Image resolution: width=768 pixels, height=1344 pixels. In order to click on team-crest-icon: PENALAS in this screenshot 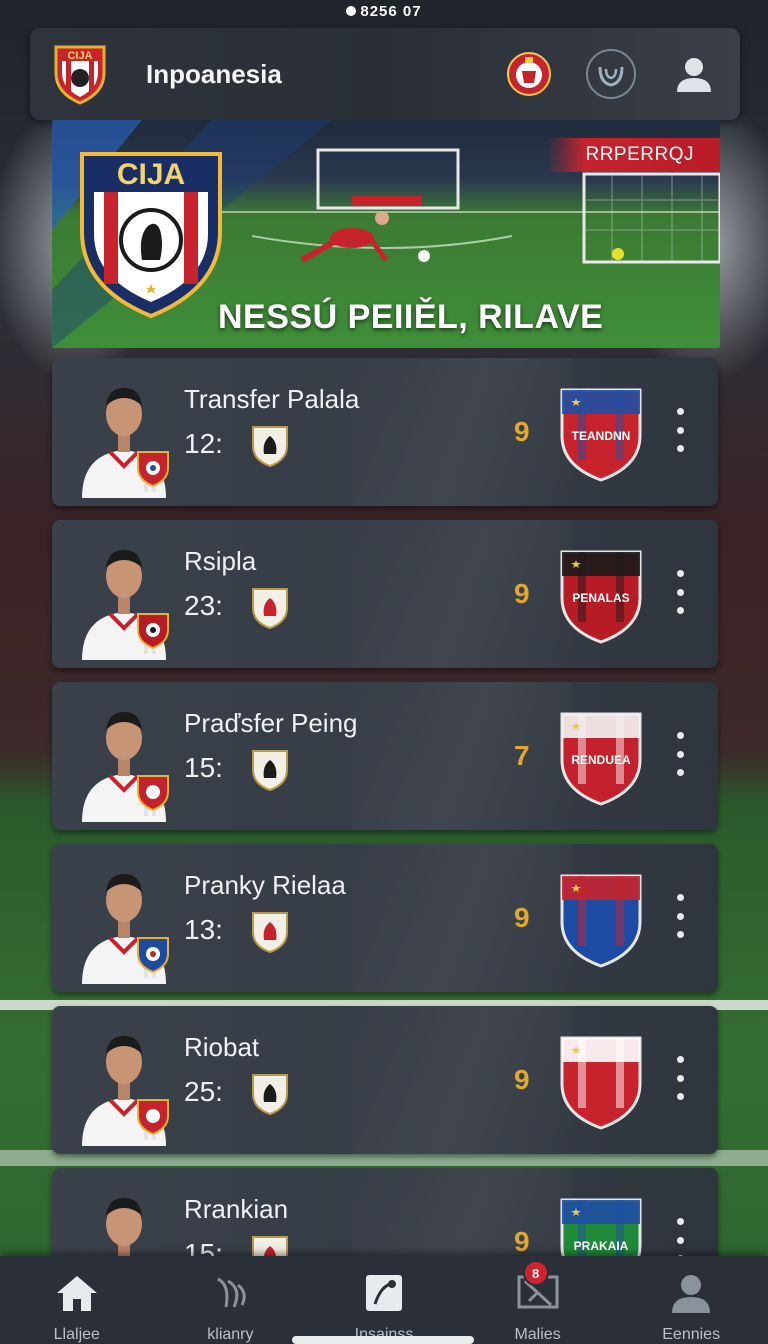, I will do `click(601, 595)`.